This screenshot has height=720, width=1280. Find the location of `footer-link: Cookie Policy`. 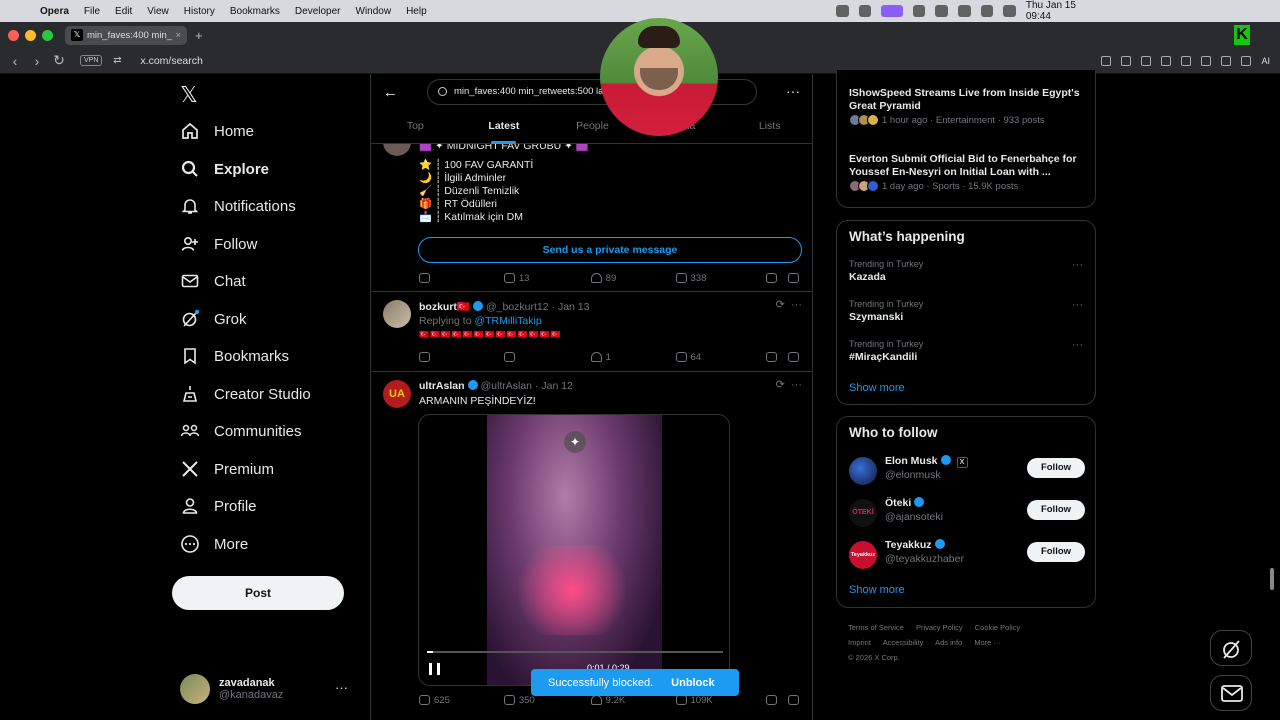

footer-link: Cookie Policy is located at coordinates (997, 627).